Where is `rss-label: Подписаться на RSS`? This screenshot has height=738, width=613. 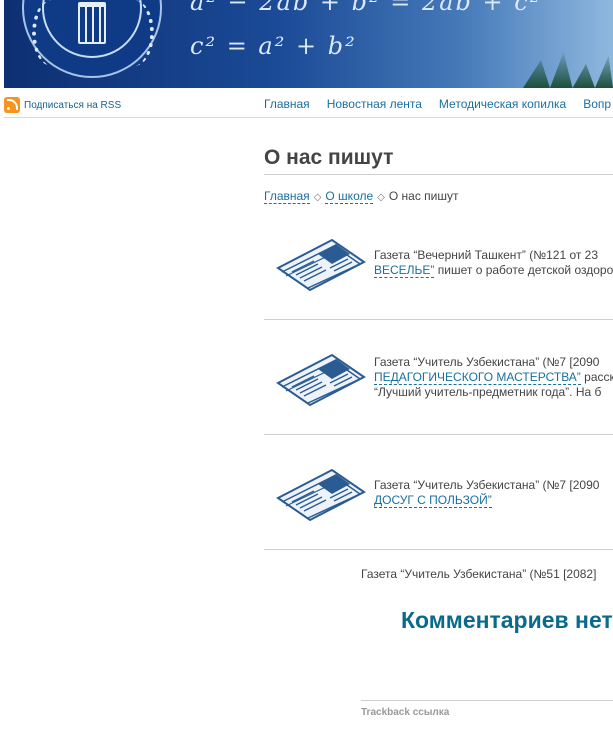
rss-label: Подписаться на RSS is located at coordinates (73, 105).